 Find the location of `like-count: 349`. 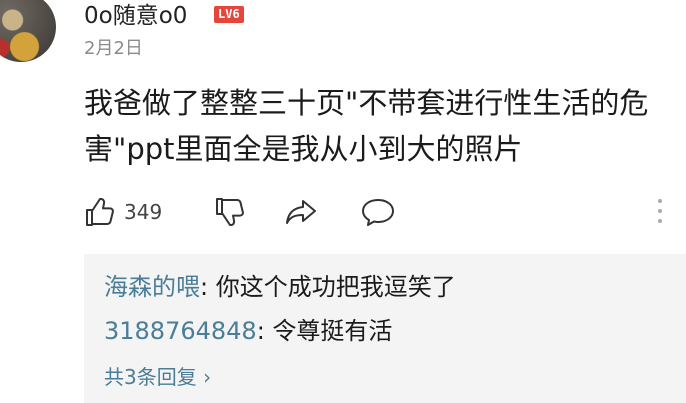

like-count: 349 is located at coordinates (143, 212).